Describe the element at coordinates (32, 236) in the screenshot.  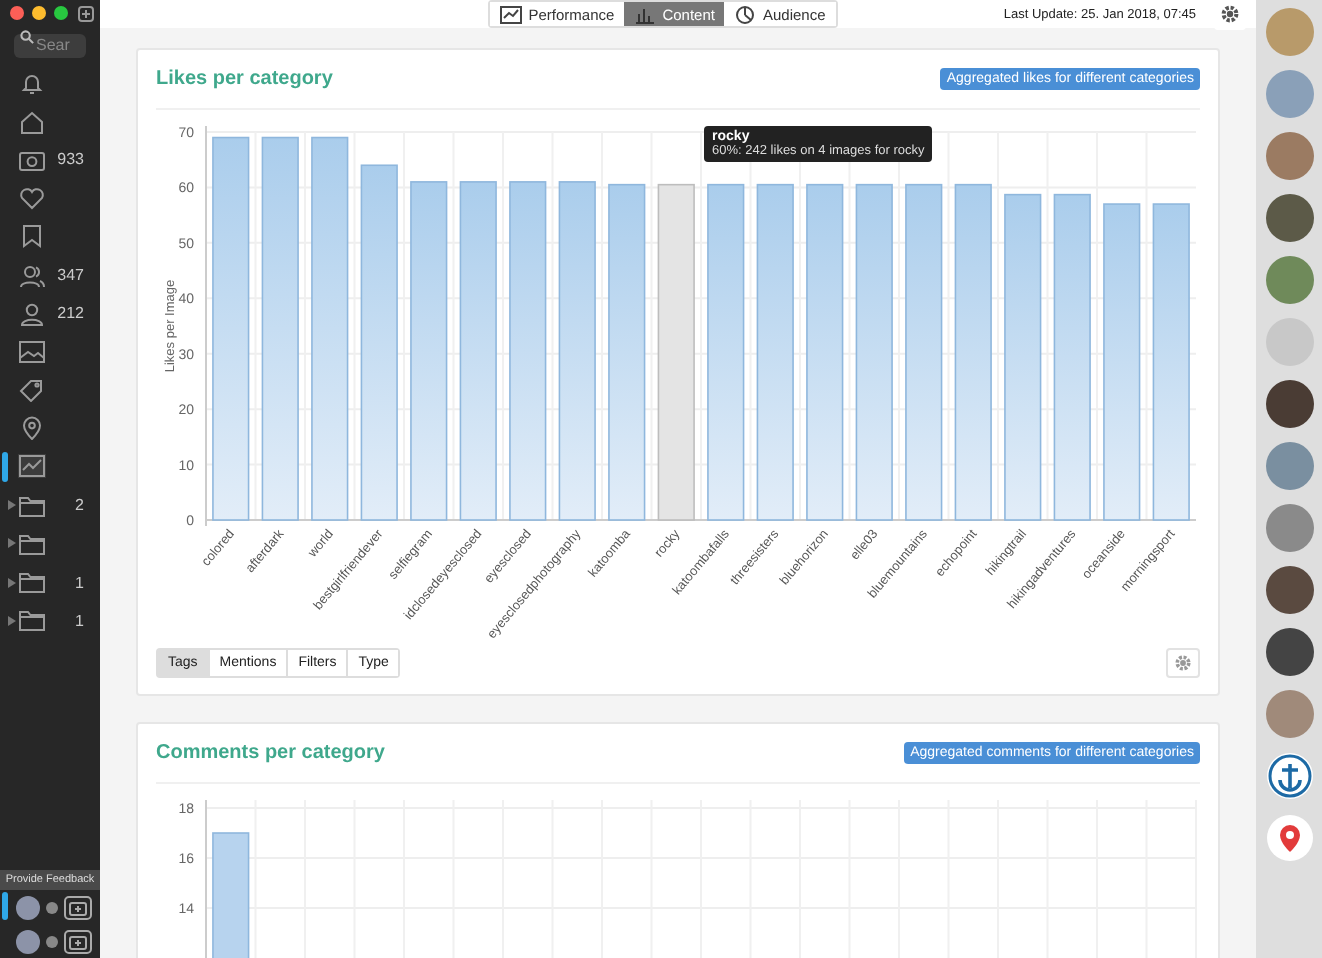
I see `bookmark-icon` at that location.